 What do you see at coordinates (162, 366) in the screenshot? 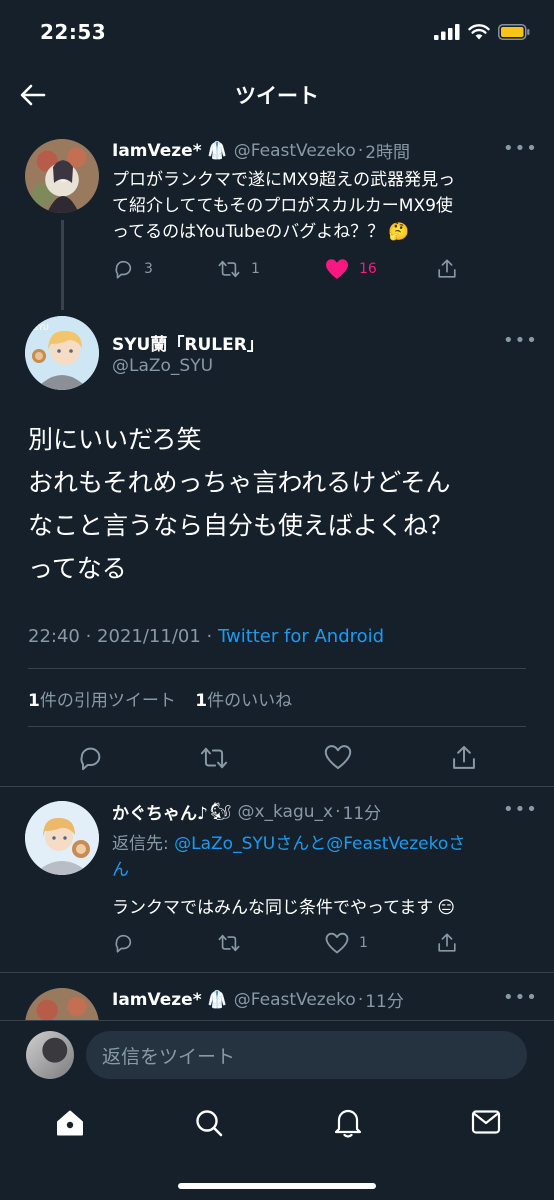
I see `handle: @LaZo_SYU` at bounding box center [162, 366].